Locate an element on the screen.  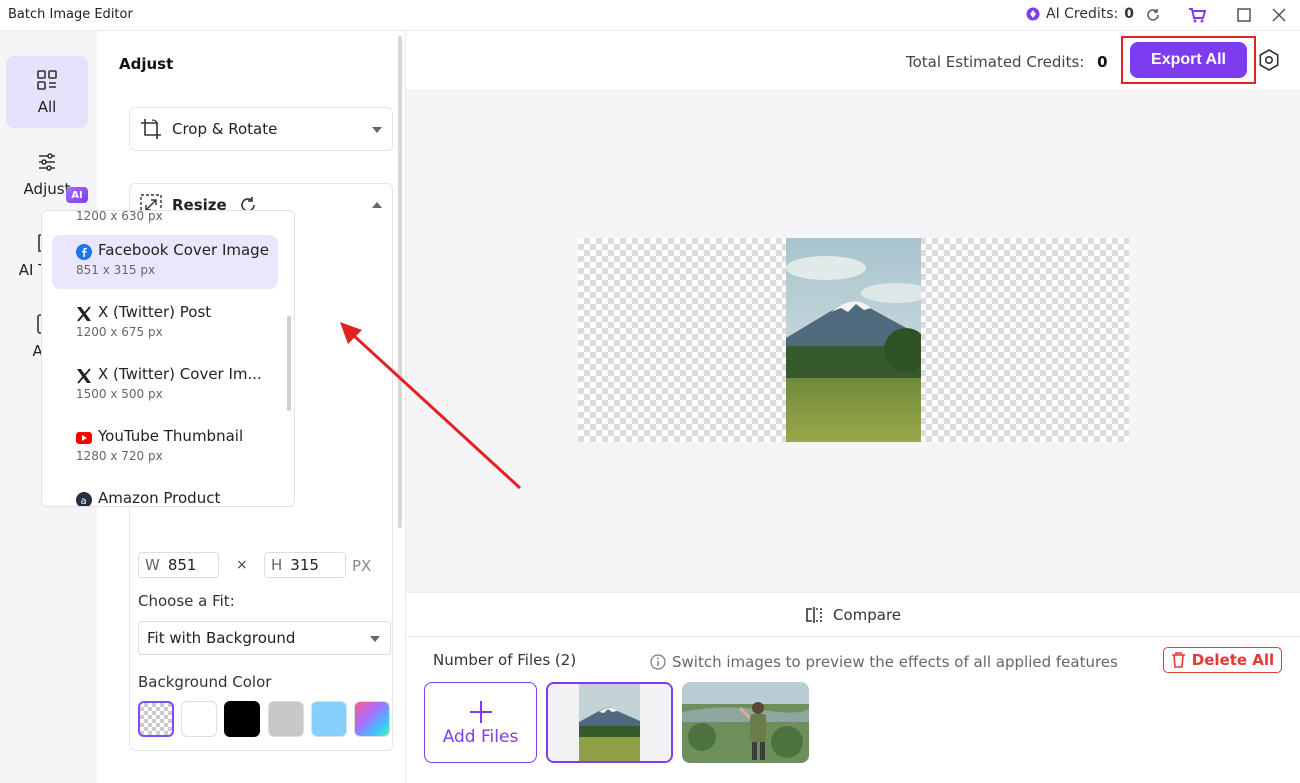
unit-label: PX is located at coordinates (362, 566).